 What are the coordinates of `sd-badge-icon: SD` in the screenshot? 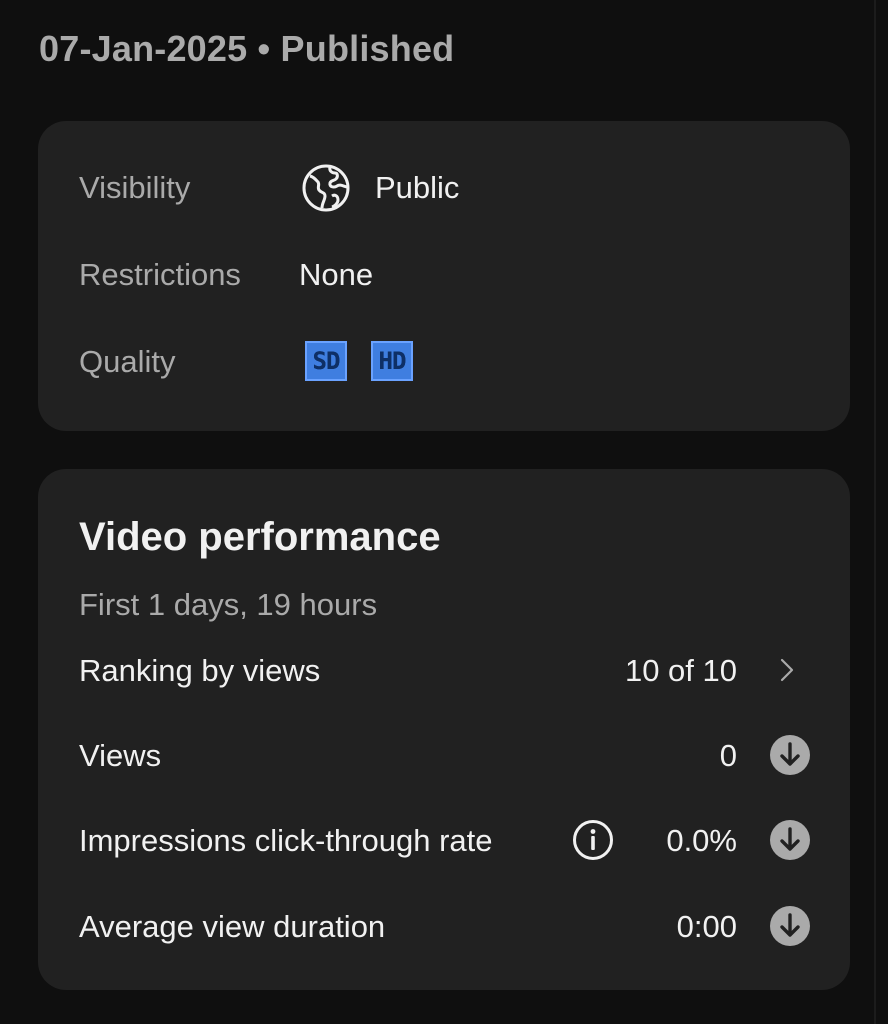 It's located at (326, 361).